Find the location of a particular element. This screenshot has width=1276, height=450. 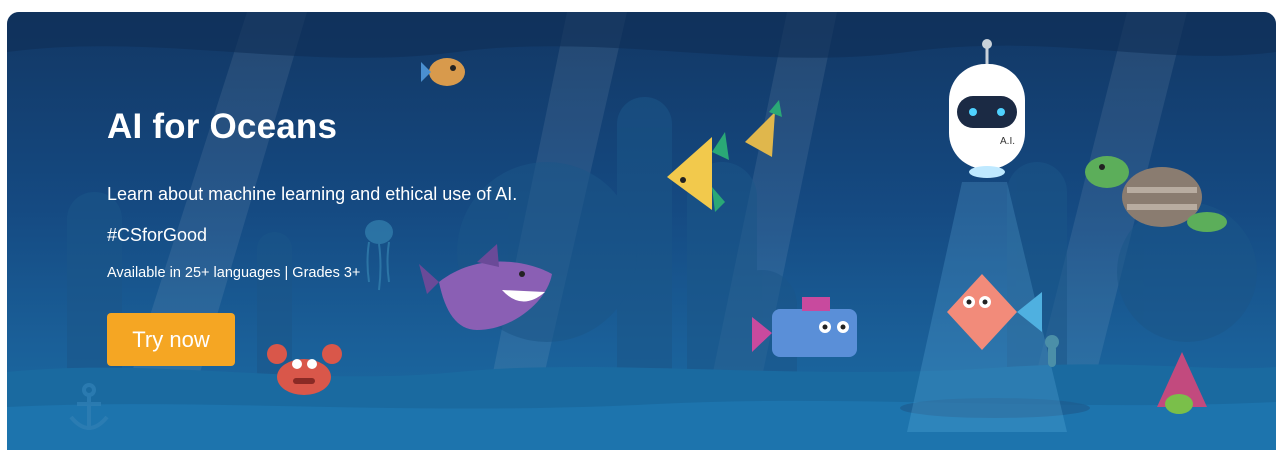

fish-top-illustration is located at coordinates (443, 72).